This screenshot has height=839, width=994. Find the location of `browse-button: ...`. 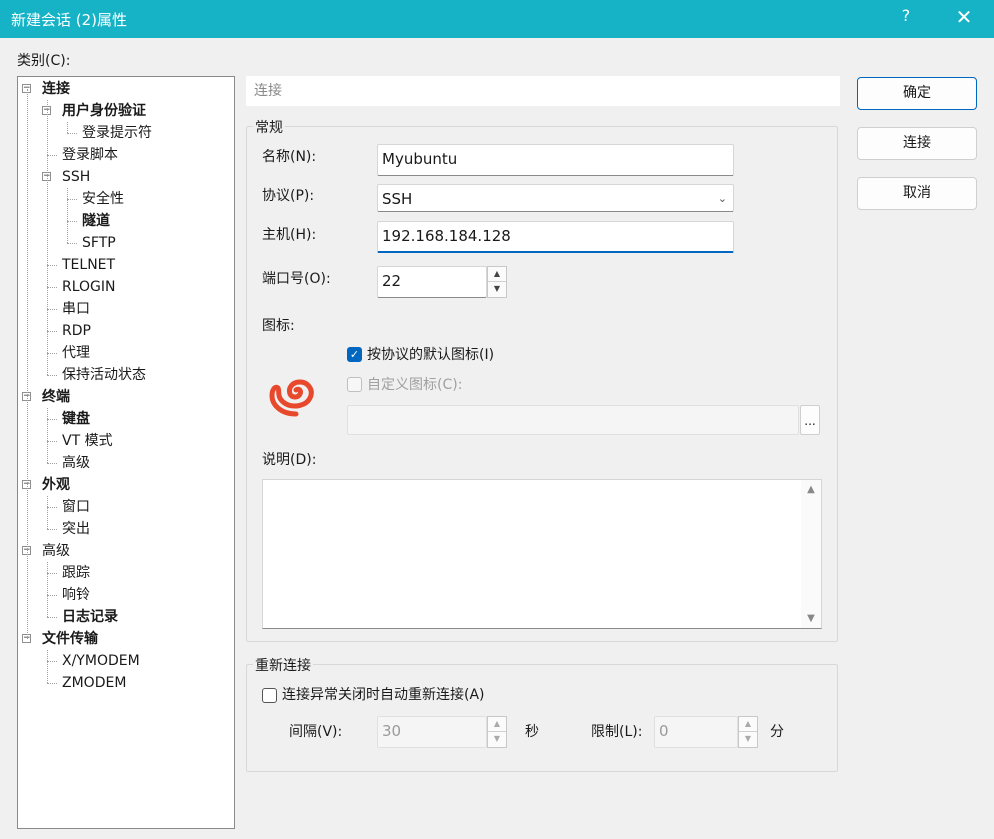

browse-button: ... is located at coordinates (810, 420).